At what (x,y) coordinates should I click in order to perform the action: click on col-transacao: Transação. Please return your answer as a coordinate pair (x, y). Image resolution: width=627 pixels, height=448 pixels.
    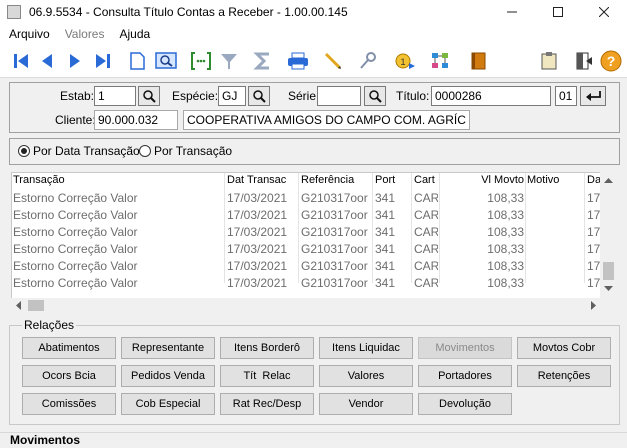
    Looking at the image, I should click on (118, 180).